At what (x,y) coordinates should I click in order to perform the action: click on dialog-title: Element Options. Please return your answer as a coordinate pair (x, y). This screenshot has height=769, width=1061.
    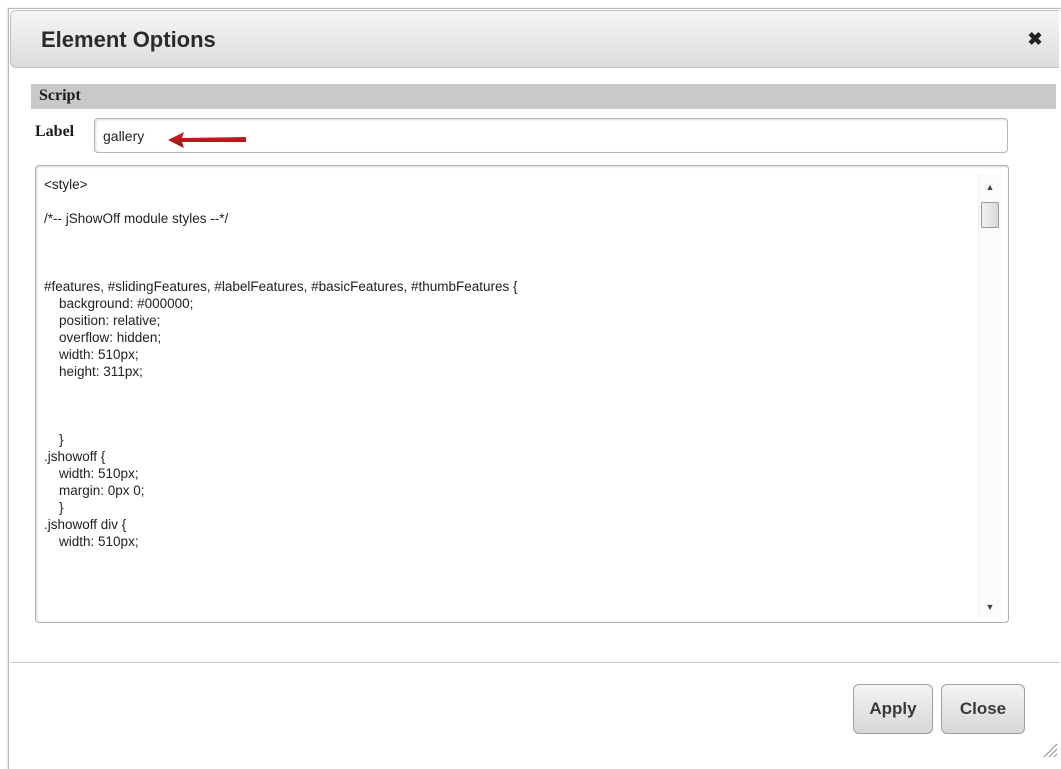
    Looking at the image, I should click on (128, 39).